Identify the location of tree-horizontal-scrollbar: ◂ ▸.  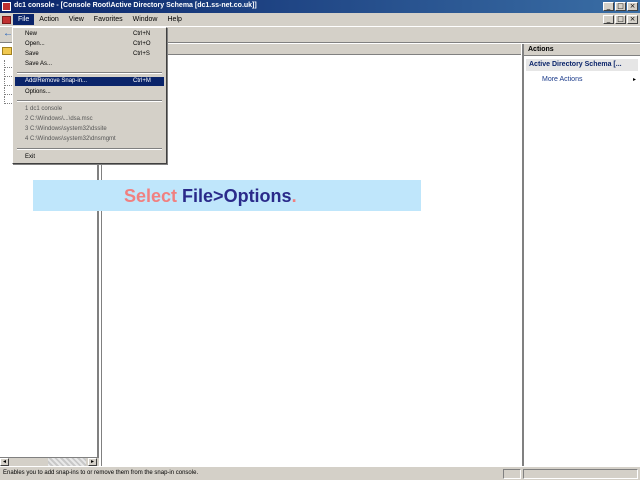
(49, 461).